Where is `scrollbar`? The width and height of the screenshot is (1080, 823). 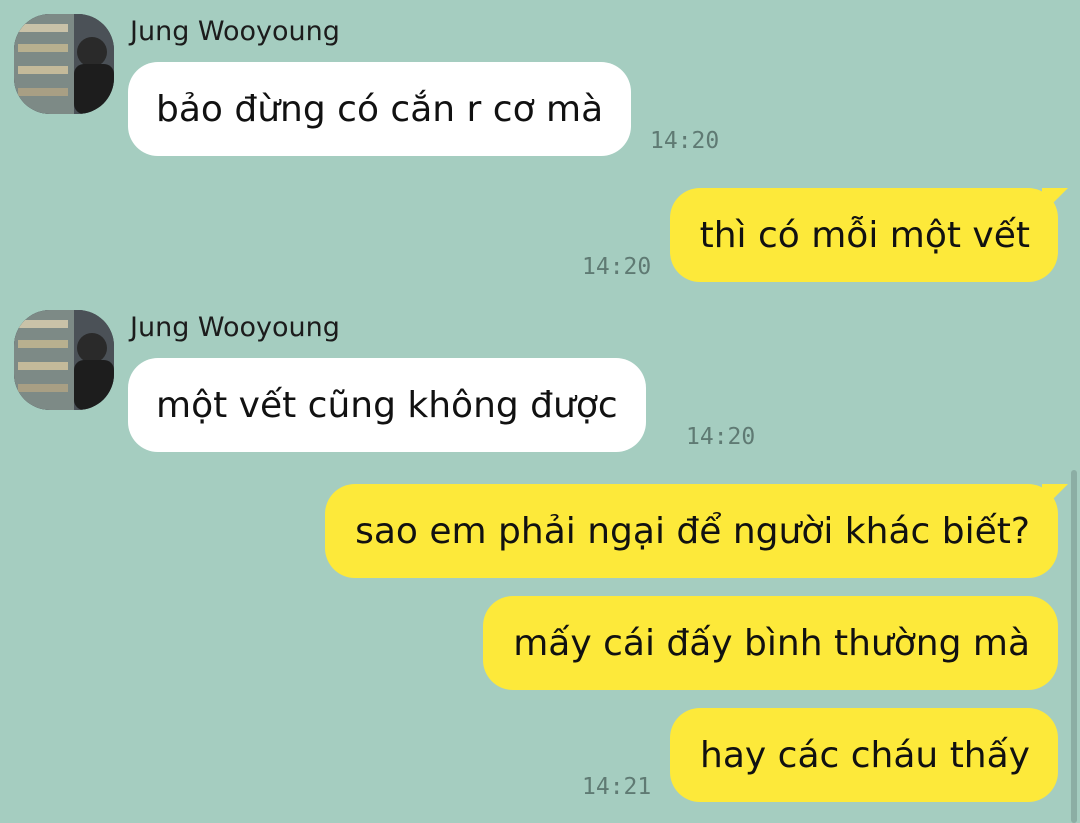 scrollbar is located at coordinates (1074, 646).